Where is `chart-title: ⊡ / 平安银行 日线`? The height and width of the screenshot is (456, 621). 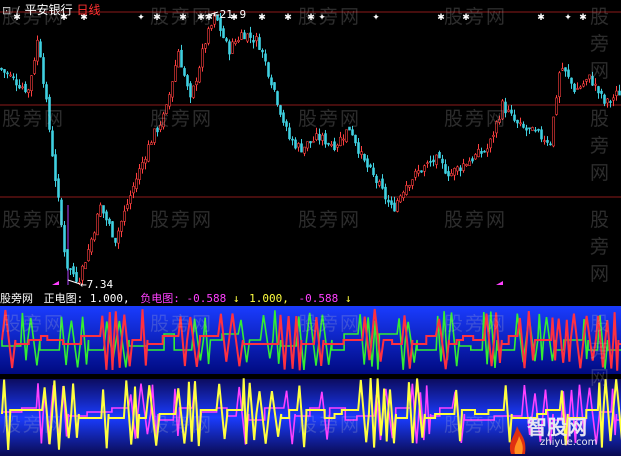
chart-title: ⊡ / 平安银行 日线 is located at coordinates (51, 9).